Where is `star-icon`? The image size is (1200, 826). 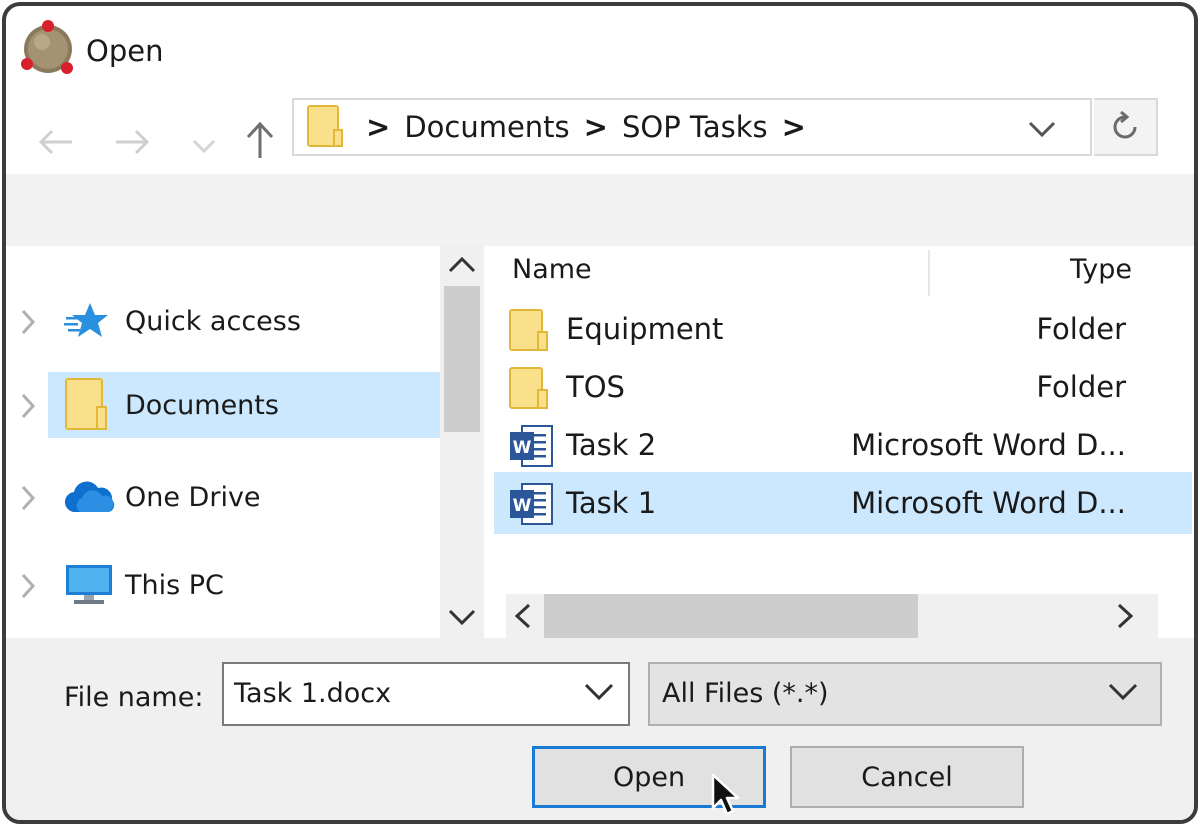 star-icon is located at coordinates (86, 320).